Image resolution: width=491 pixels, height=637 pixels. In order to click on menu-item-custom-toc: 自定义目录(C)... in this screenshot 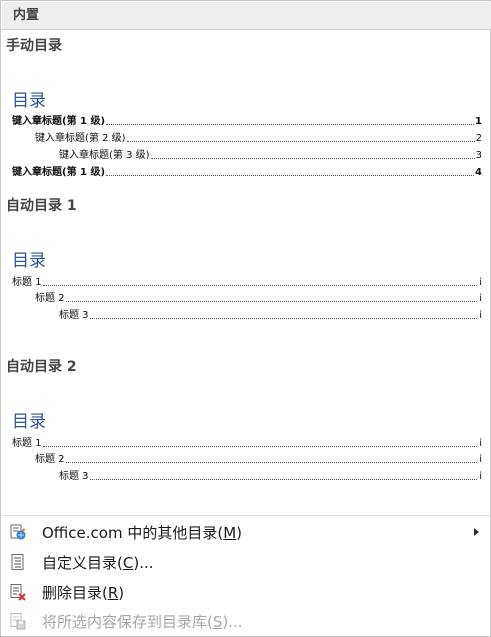, I will do `click(246, 562)`.